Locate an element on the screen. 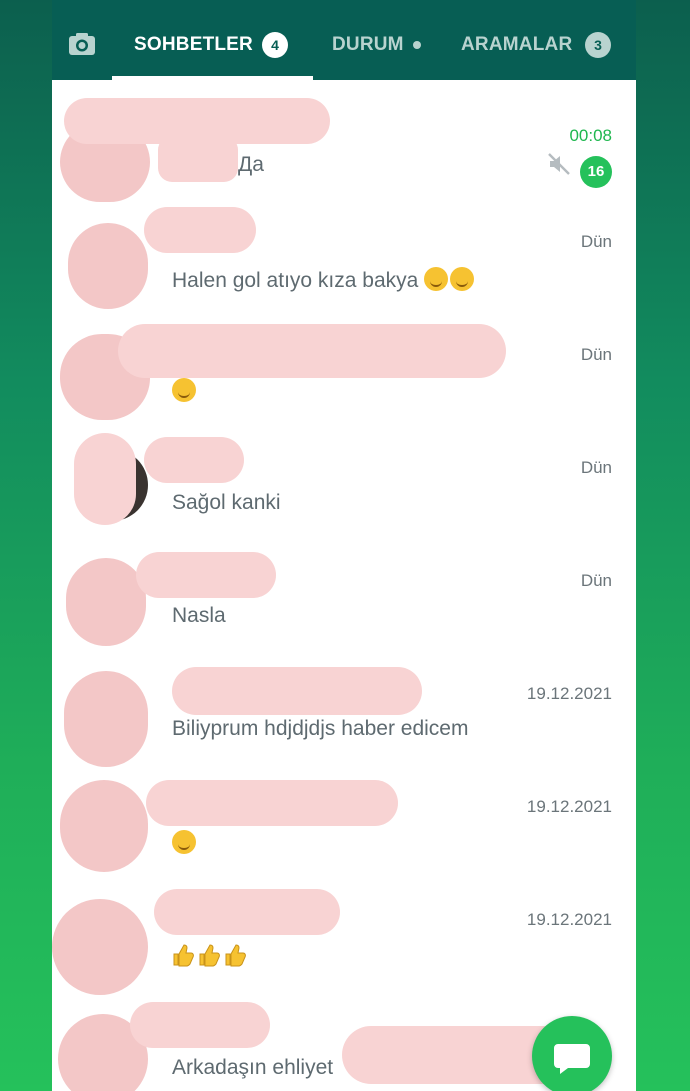 The image size is (690, 1091). redacted-text is located at coordinates (198, 159).